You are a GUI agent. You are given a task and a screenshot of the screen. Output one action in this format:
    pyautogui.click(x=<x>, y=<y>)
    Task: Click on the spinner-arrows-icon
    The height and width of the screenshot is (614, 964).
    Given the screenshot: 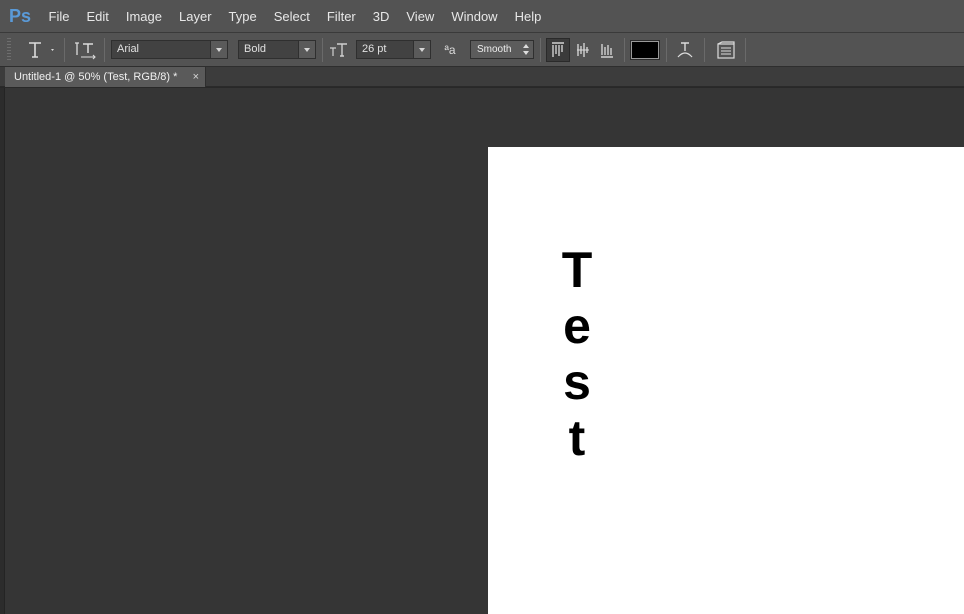 What is the action you would take?
    pyautogui.click(x=526, y=49)
    